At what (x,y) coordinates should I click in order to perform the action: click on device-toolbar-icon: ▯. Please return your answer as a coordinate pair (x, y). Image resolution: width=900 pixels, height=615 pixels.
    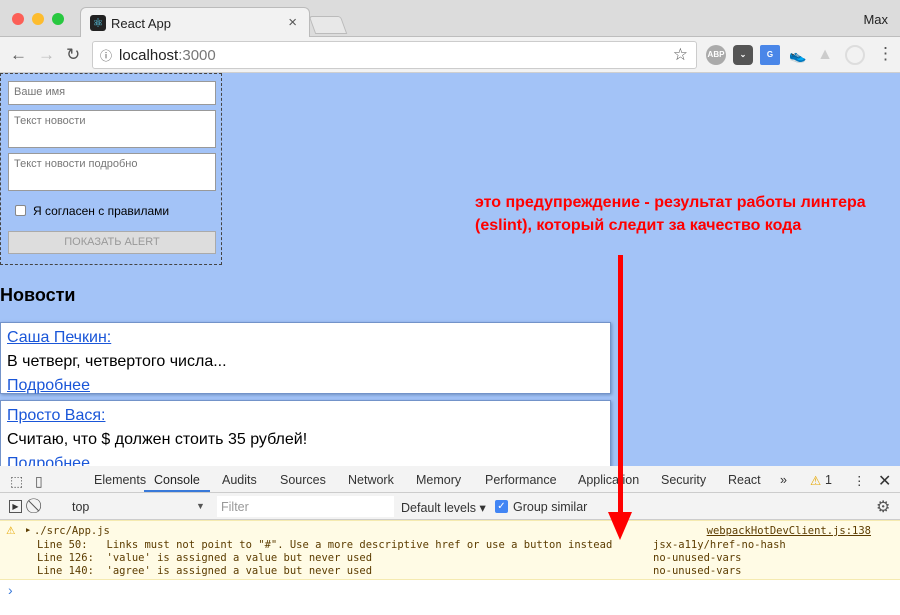
    Looking at the image, I should click on (39, 481).